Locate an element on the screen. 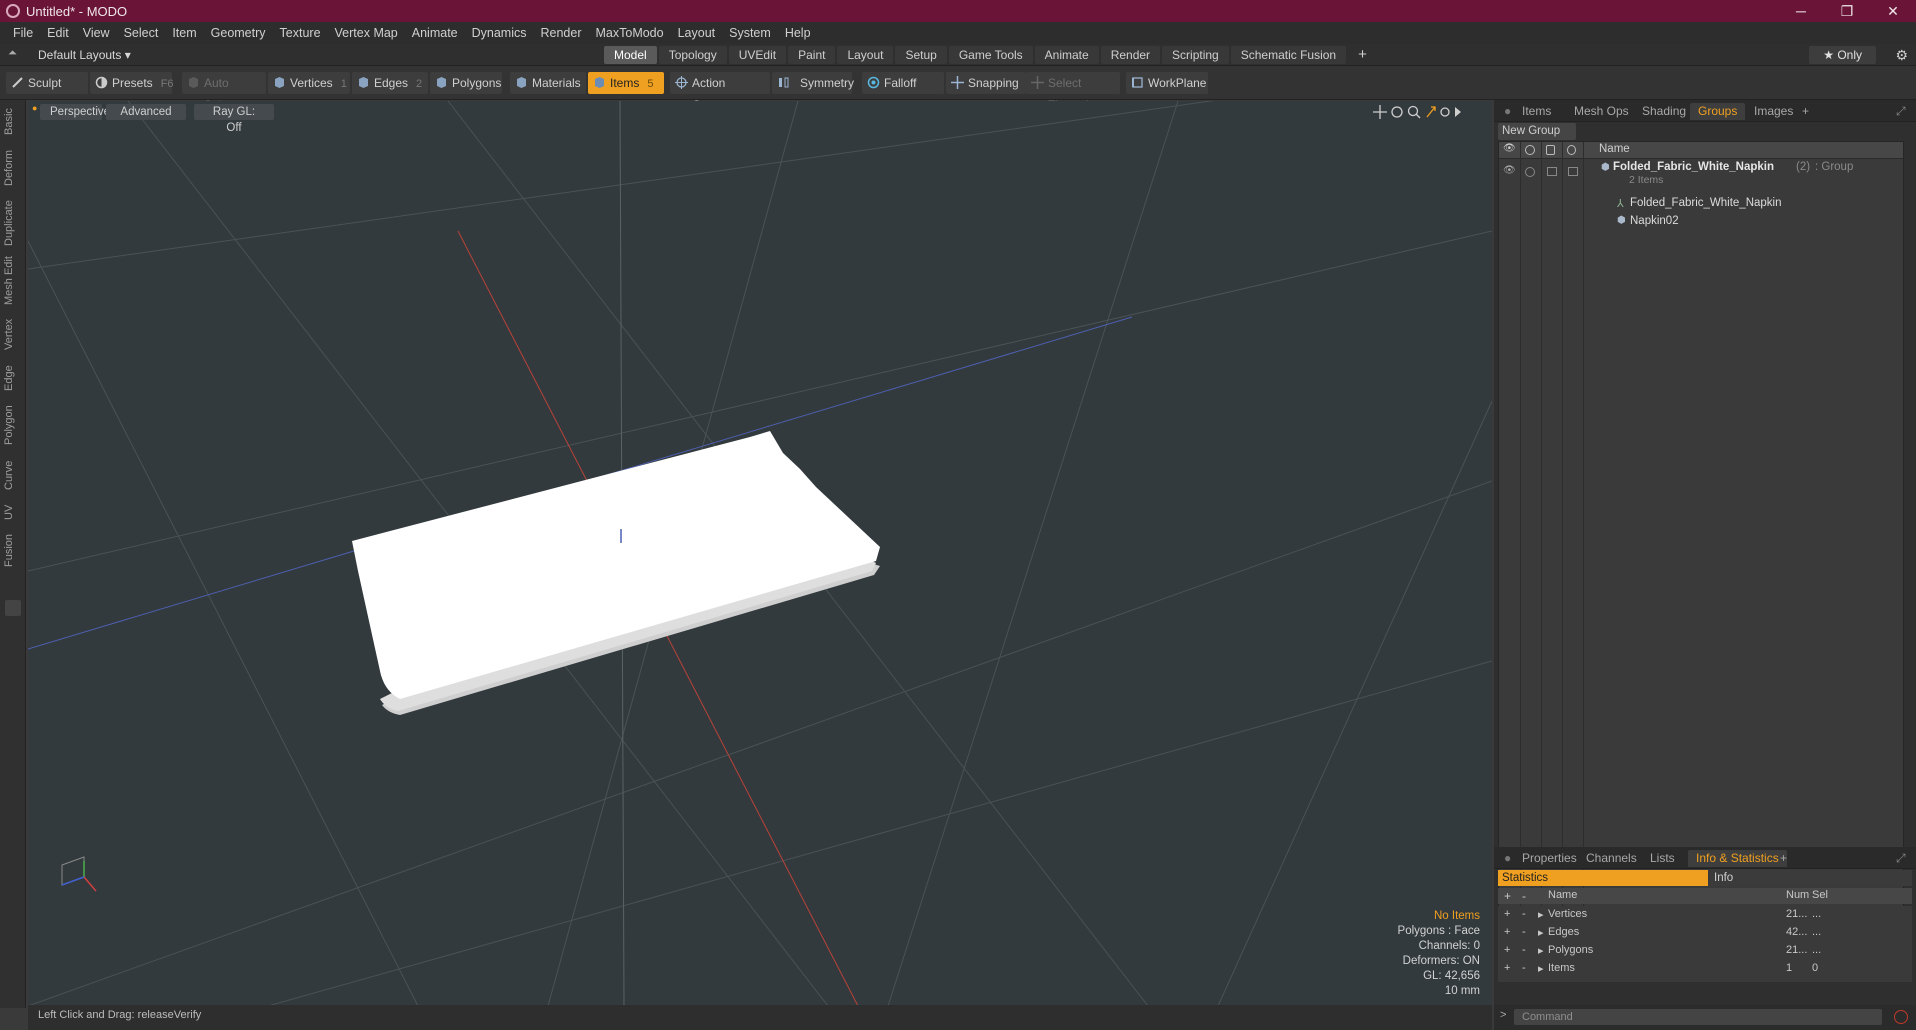  perspective-dropdown: Perspective is located at coordinates (75, 112).